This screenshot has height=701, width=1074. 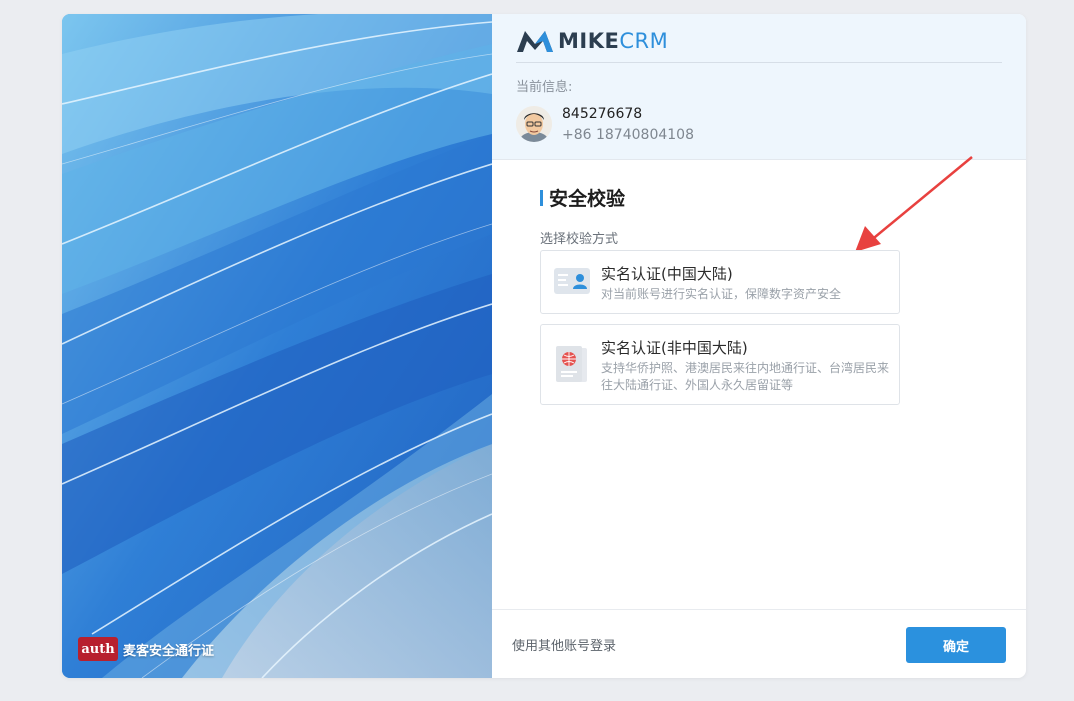 What do you see at coordinates (745, 376) in the screenshot?
I see `option-description: 支持华侨护照、港澳居民来往内地通行证、台湾居民来往大陆通行证、外国人永久居留证等` at bounding box center [745, 376].